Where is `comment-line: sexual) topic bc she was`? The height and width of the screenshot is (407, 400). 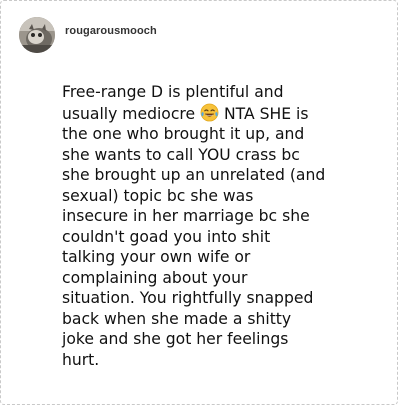 comment-line: sexual) topic bc she was is located at coordinates (158, 195).